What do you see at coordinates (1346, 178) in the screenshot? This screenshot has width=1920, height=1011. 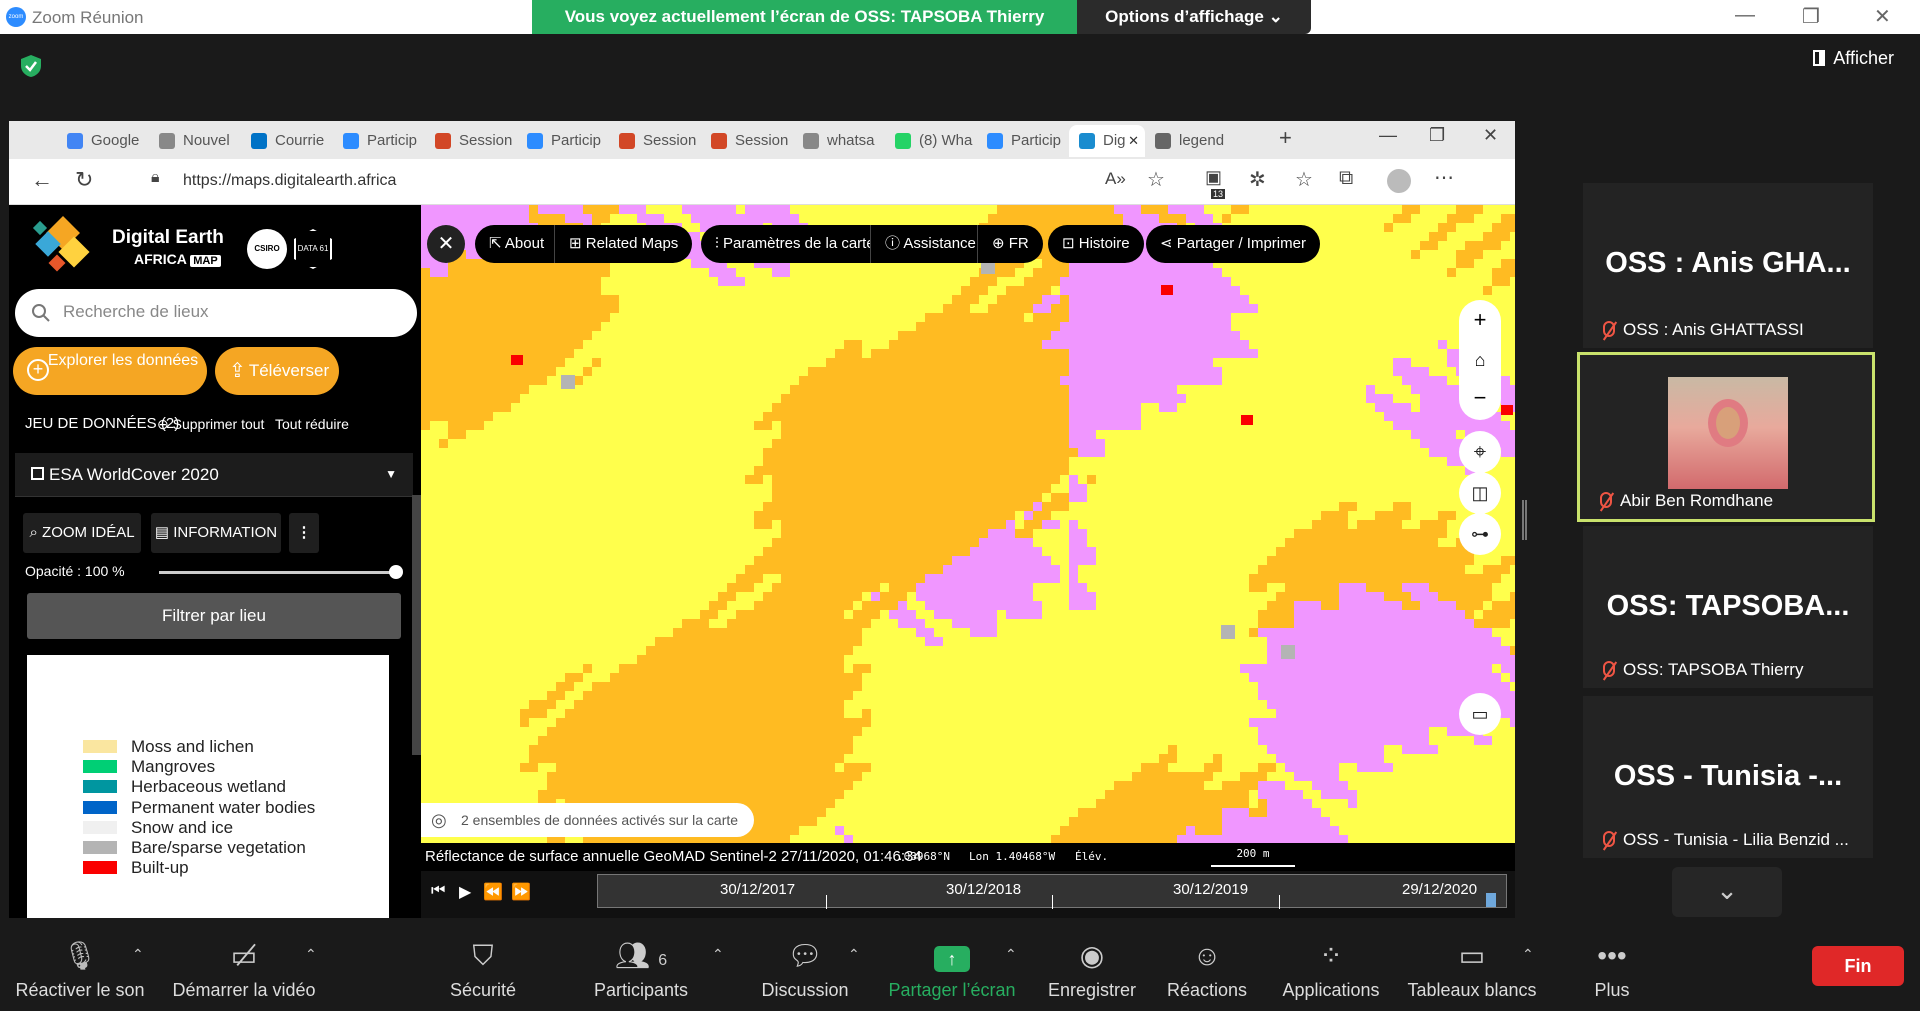 I see `collections-icon: ⧉` at bounding box center [1346, 178].